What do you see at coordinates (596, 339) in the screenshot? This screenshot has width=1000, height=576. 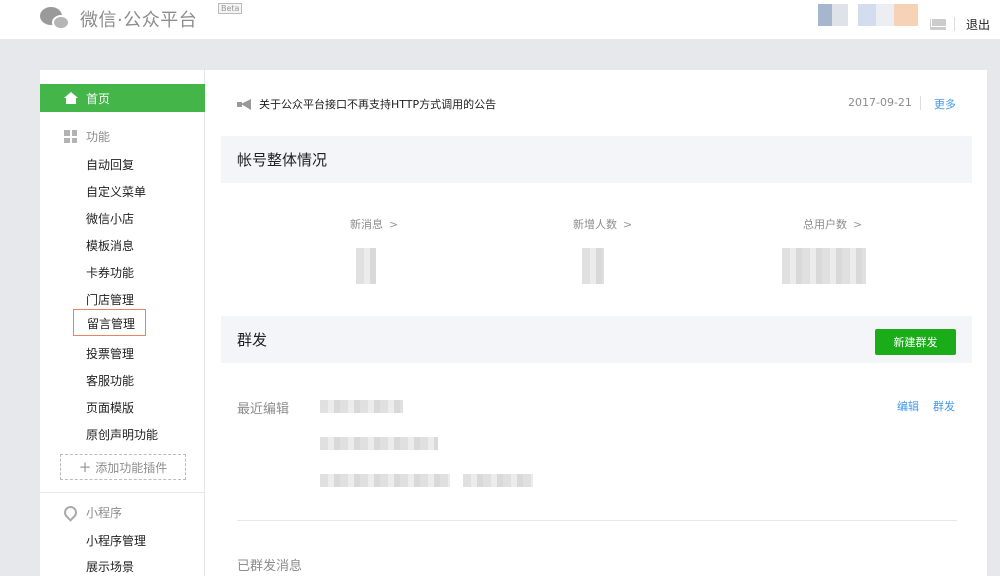 I see `mass-send-header: 群发` at bounding box center [596, 339].